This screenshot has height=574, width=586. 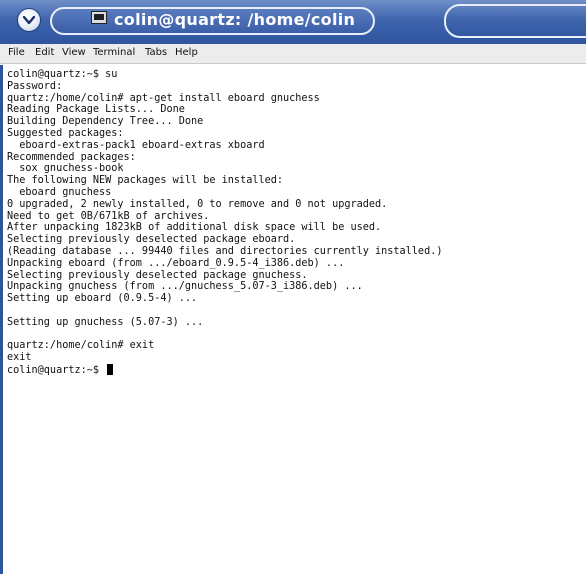 I want to click on menu-view: View, so click(x=74, y=52).